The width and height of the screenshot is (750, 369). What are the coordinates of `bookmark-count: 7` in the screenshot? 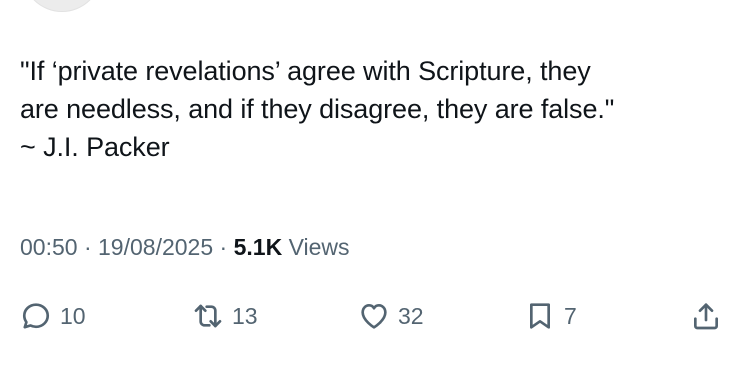 It's located at (570, 315).